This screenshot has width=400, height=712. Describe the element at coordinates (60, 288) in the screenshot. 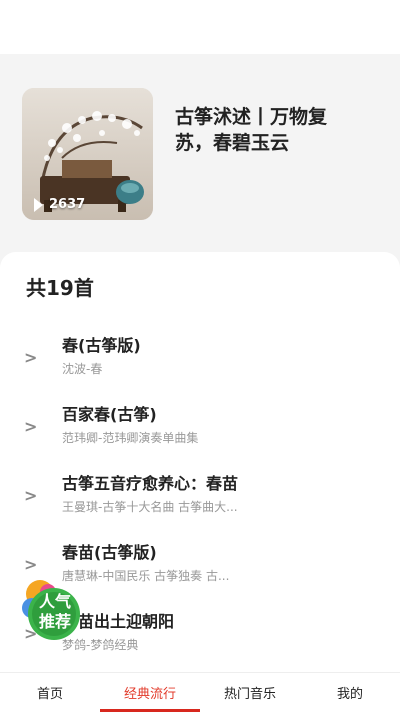

I see `song-count-title: 共19首` at that location.